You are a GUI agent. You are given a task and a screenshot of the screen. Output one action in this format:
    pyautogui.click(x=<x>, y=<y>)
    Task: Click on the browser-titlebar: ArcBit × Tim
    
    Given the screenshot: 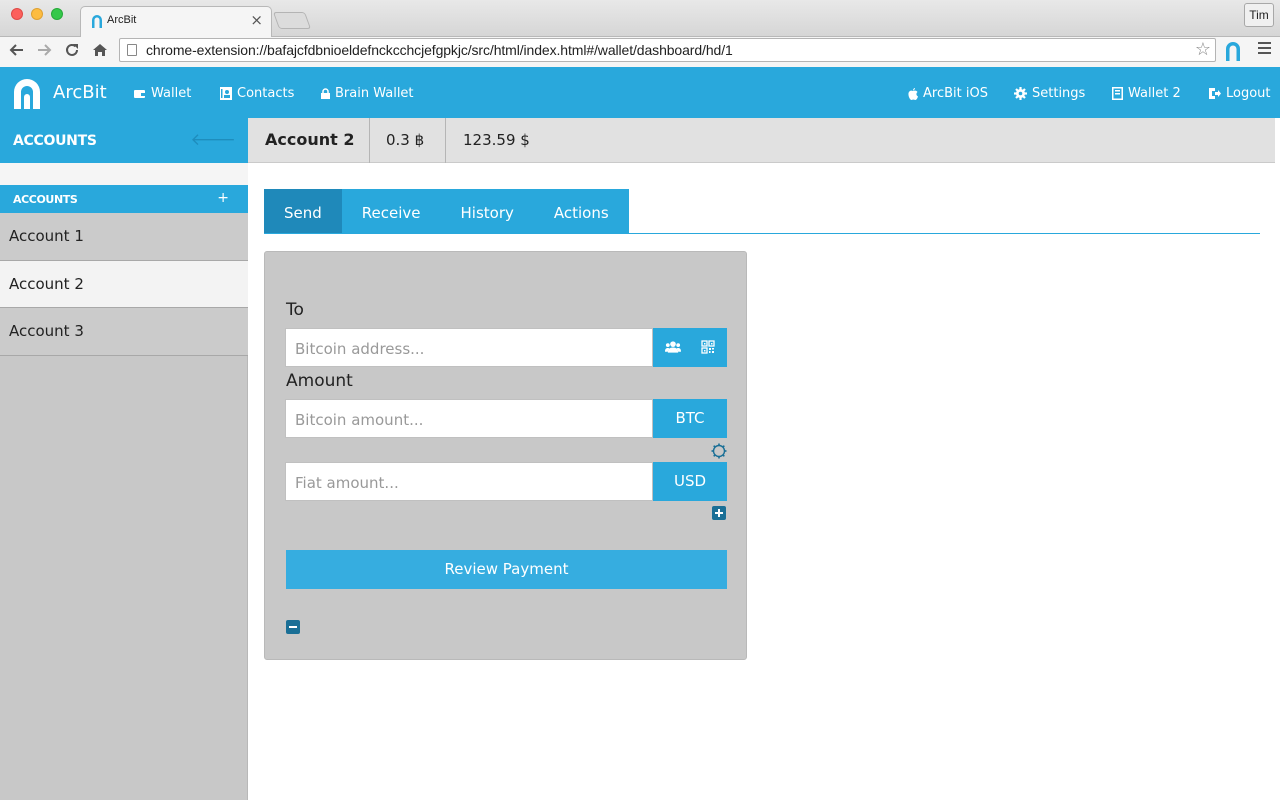 What is the action you would take?
    pyautogui.click(x=640, y=18)
    